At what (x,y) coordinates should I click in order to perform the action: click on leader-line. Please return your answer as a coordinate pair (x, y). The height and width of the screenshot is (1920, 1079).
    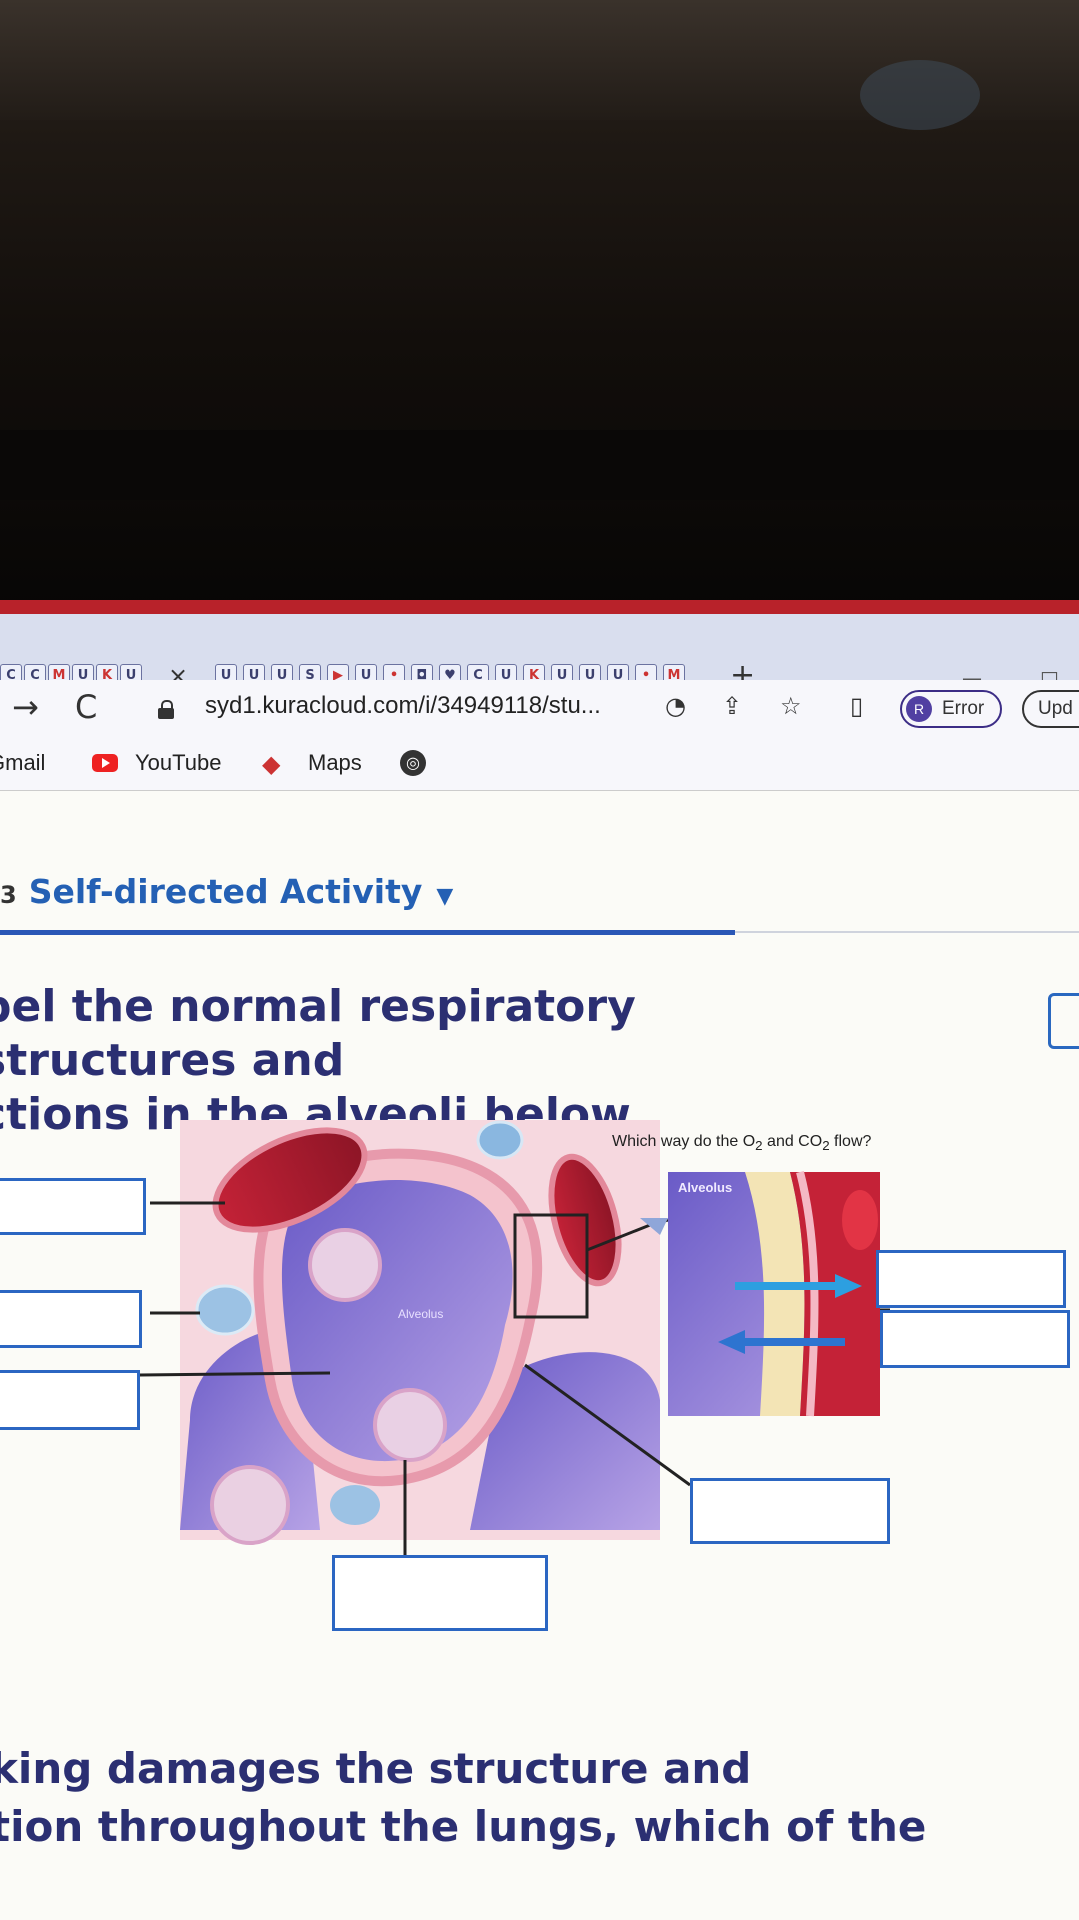
    Looking at the image, I should click on (235, 1374).